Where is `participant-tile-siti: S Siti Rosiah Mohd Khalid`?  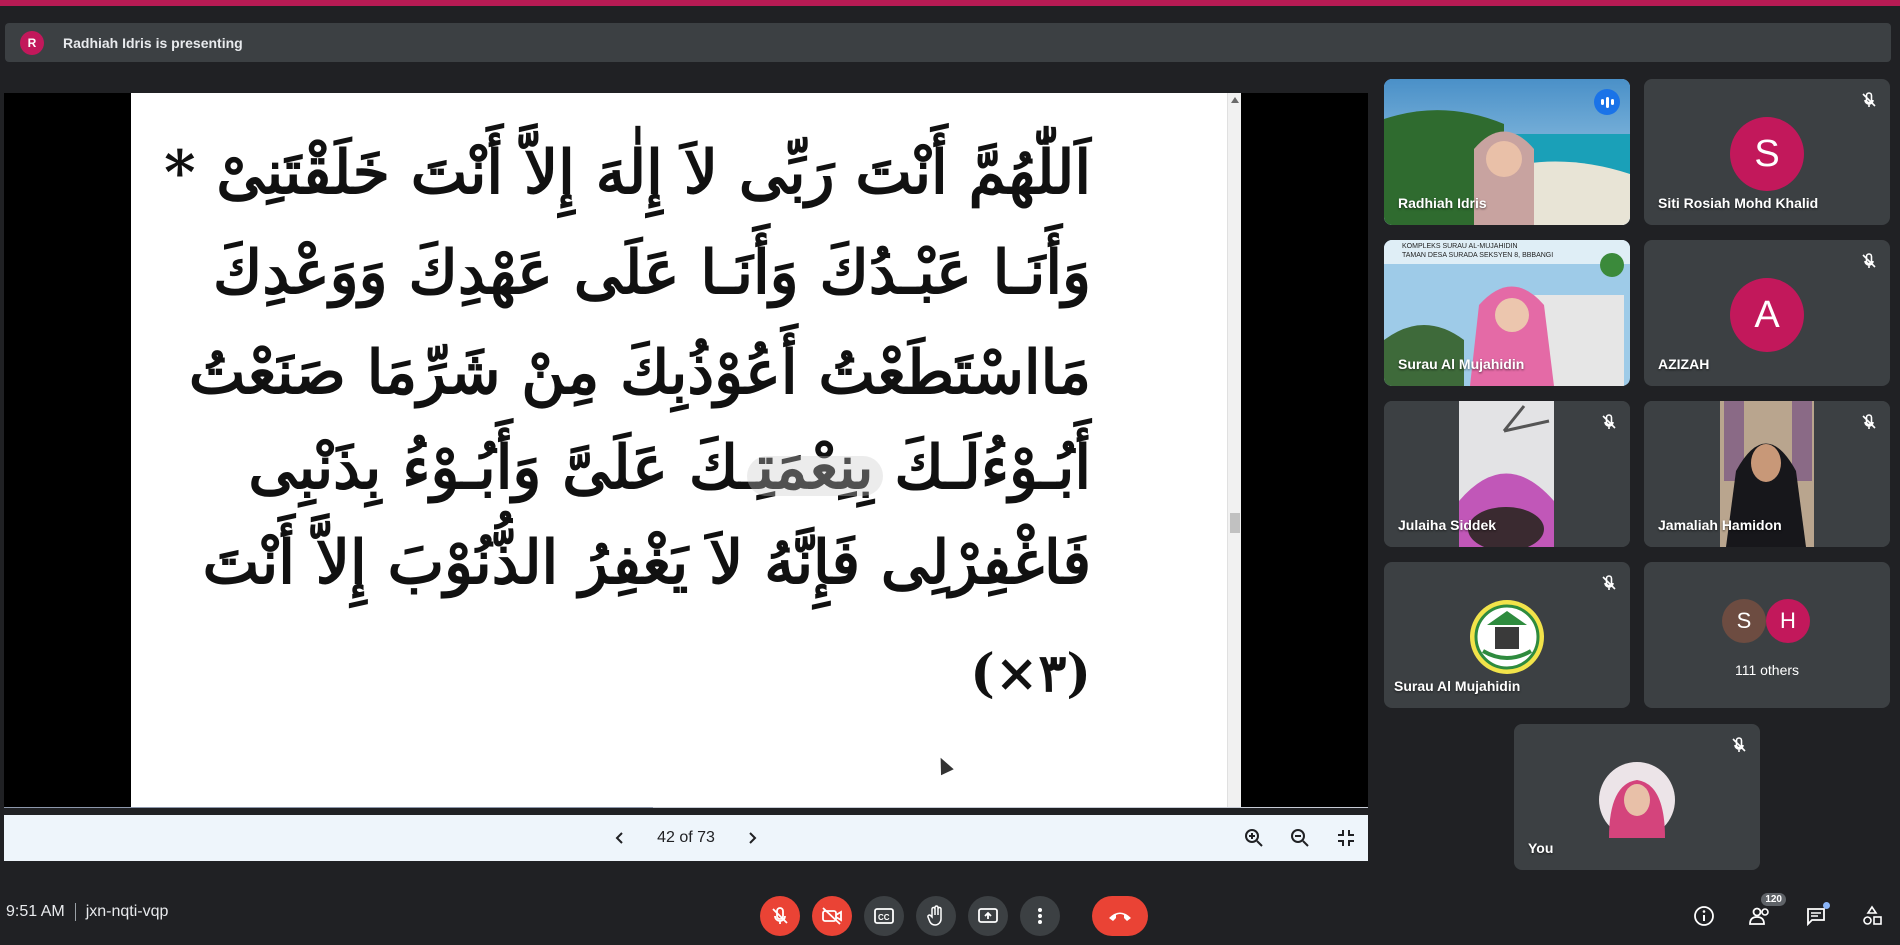
participant-tile-siti: S Siti Rosiah Mohd Khalid is located at coordinates (1767, 152).